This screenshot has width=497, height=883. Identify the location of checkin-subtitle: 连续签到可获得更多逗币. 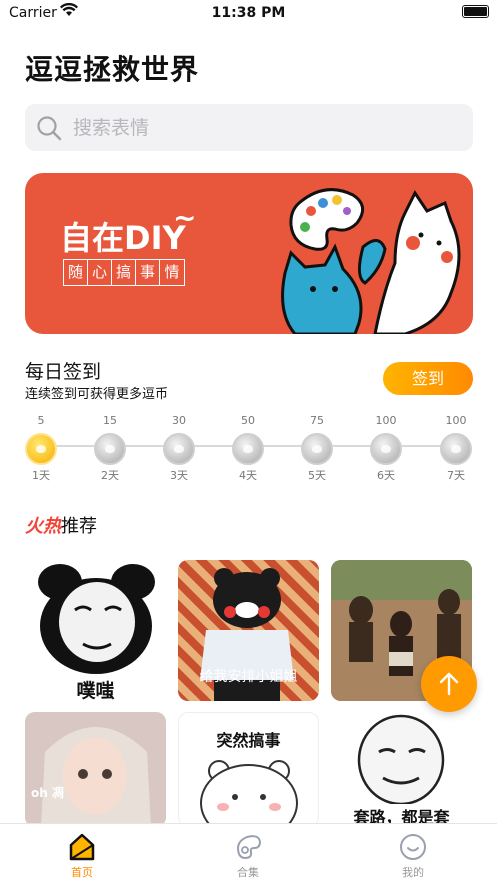
(97, 394).